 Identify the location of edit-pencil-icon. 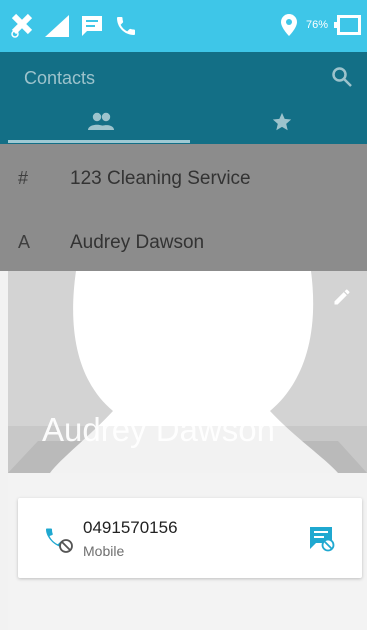
(342, 297).